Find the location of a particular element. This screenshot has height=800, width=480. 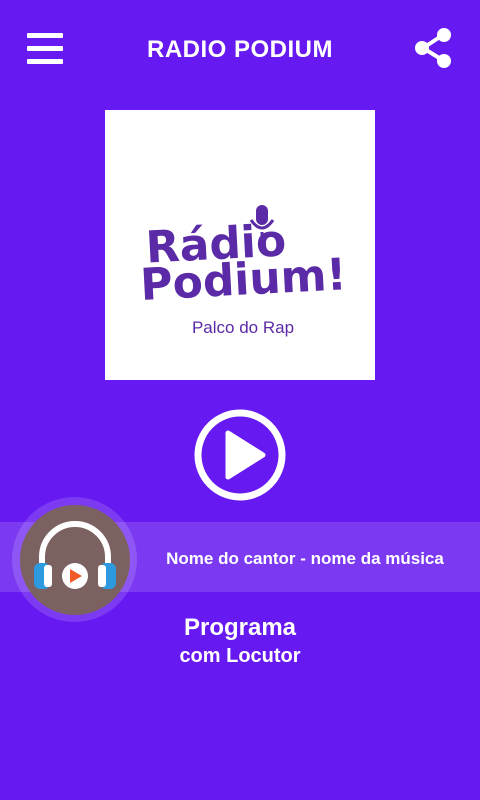

menu-bar-bottom is located at coordinates (45, 61).